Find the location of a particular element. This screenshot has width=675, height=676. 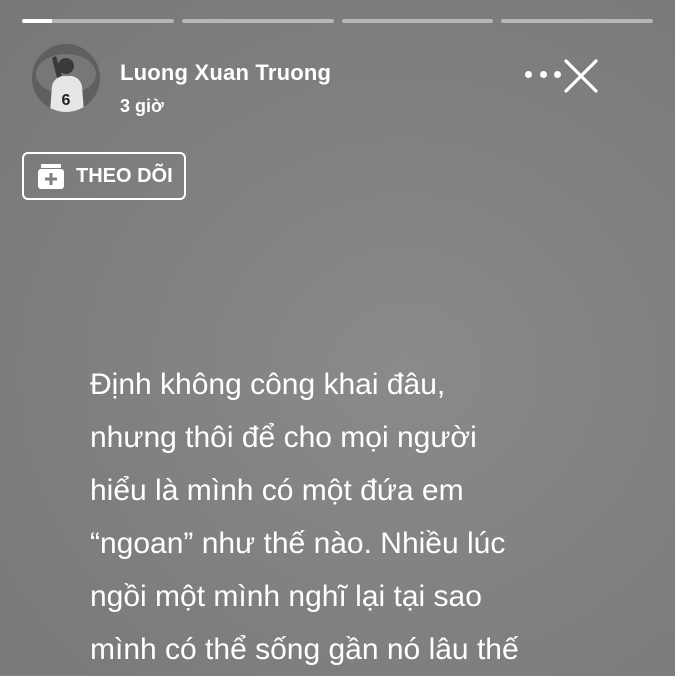

avatar: 6 is located at coordinates (66, 78).